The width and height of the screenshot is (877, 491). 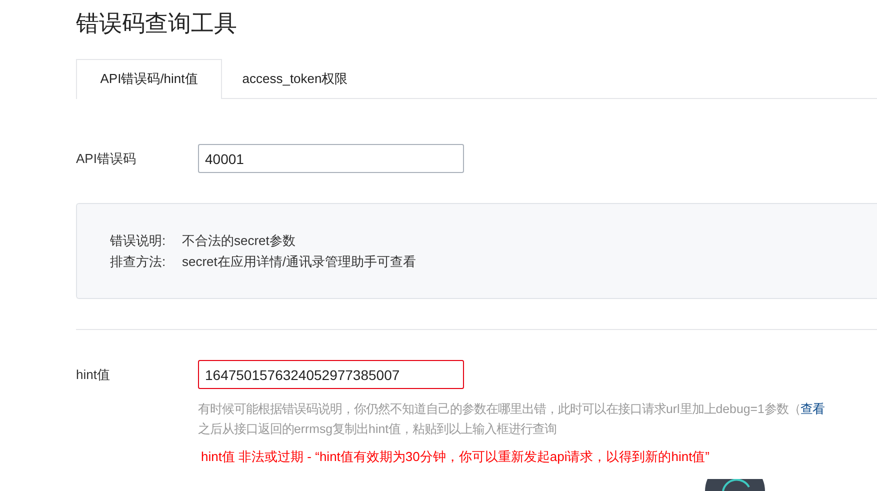 What do you see at coordinates (93, 375) in the screenshot?
I see `field-label: hint值` at bounding box center [93, 375].